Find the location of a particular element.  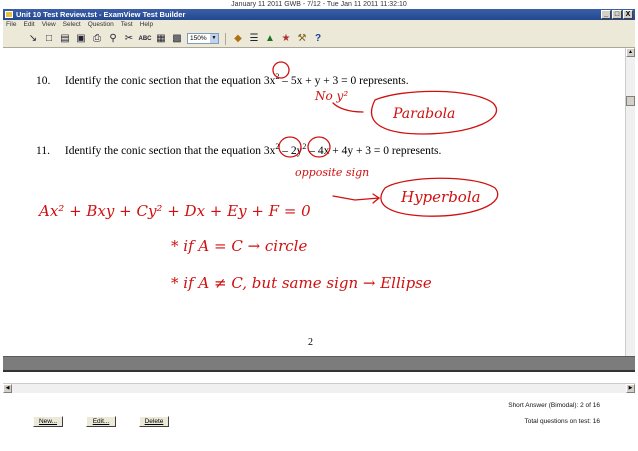

close-button: X is located at coordinates (628, 14).